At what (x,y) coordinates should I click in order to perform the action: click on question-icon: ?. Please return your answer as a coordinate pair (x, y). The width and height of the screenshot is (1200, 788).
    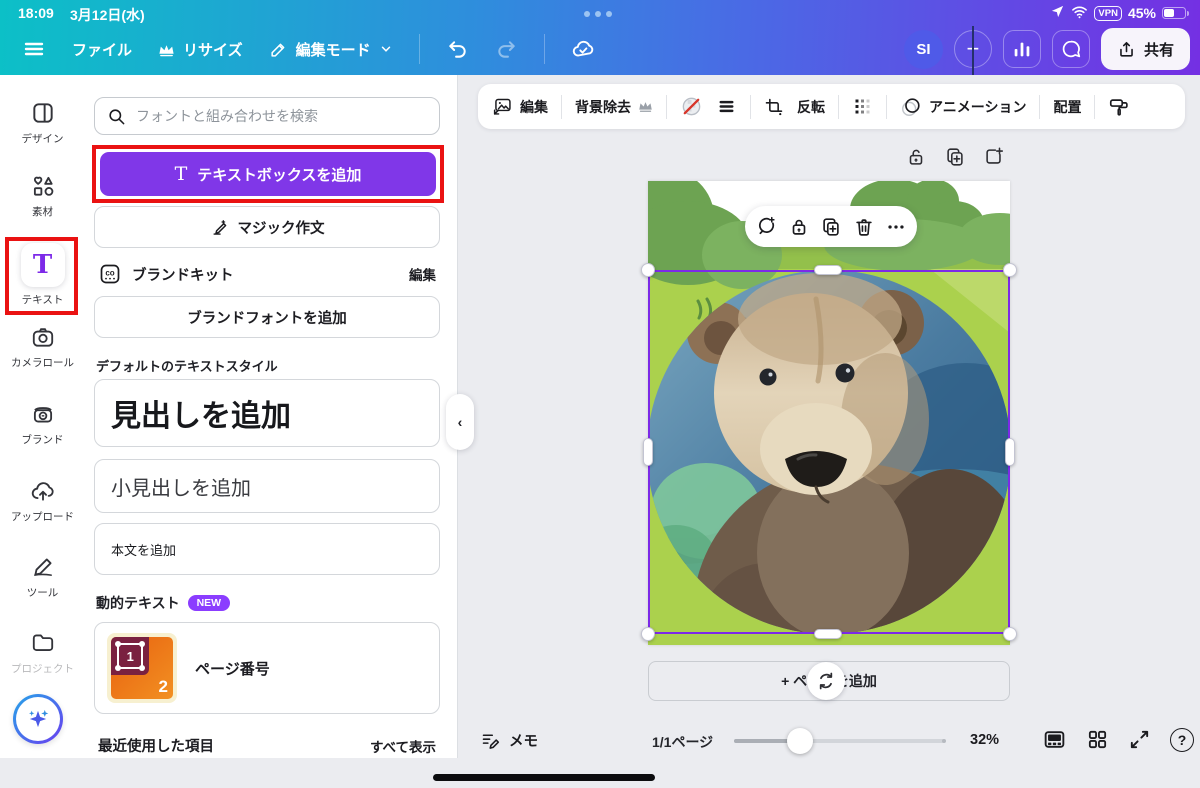
    Looking at the image, I should click on (1182, 739).